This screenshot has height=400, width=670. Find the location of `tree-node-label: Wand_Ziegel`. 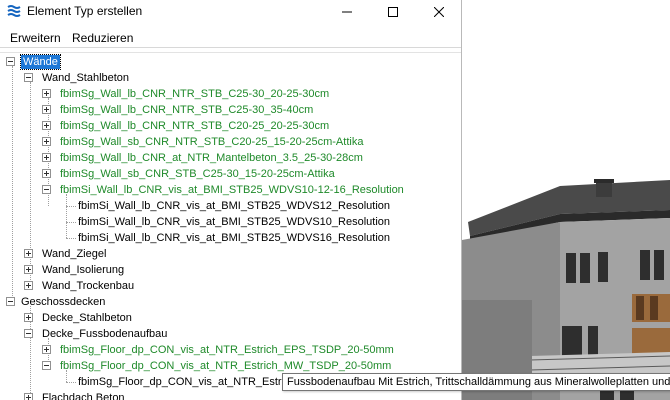

tree-node-label: Wand_Ziegel is located at coordinates (74, 254).